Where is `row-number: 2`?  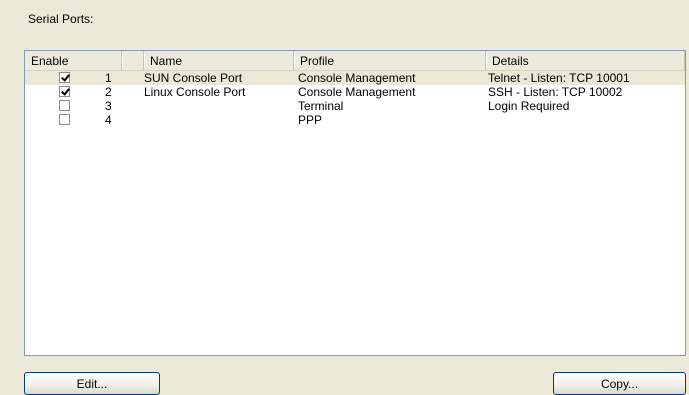 row-number: 2 is located at coordinates (108, 92).